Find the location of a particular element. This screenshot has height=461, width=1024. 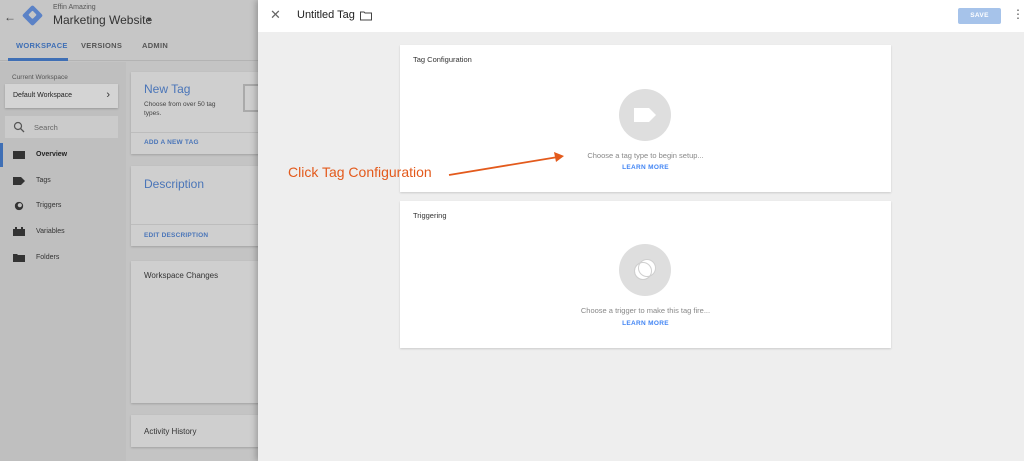

sidebar-item-label: Tags is located at coordinates (43, 180).